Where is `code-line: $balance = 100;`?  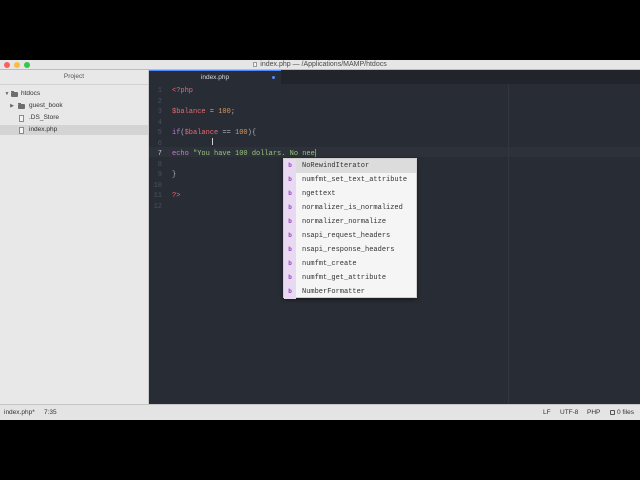
code-line: $balance = 100; is located at coordinates (203, 112).